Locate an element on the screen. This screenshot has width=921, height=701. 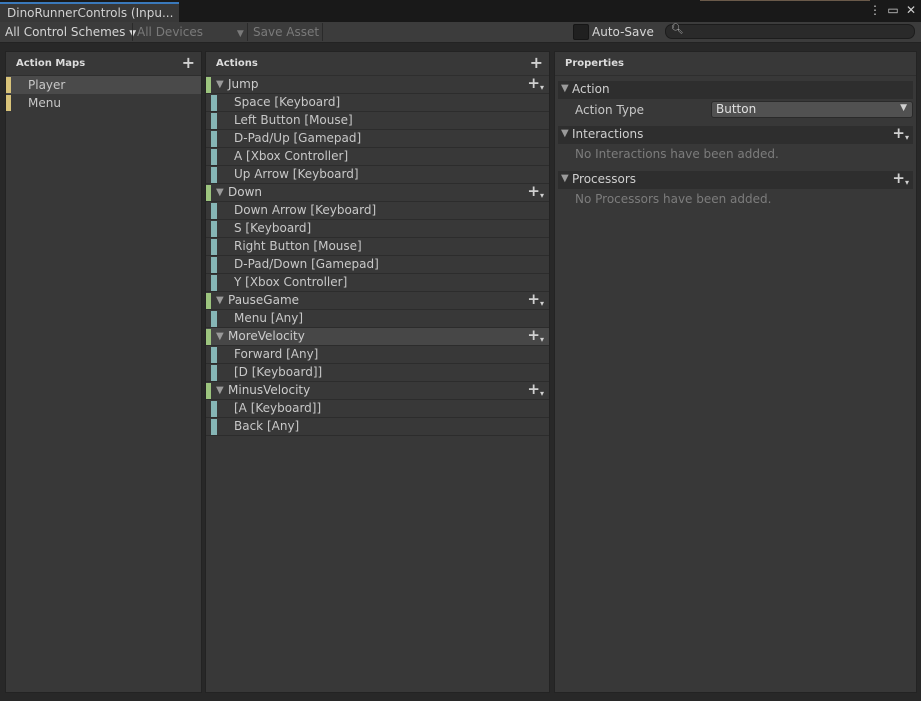
binding-label: Left Button [Mouse] is located at coordinates (293, 120).